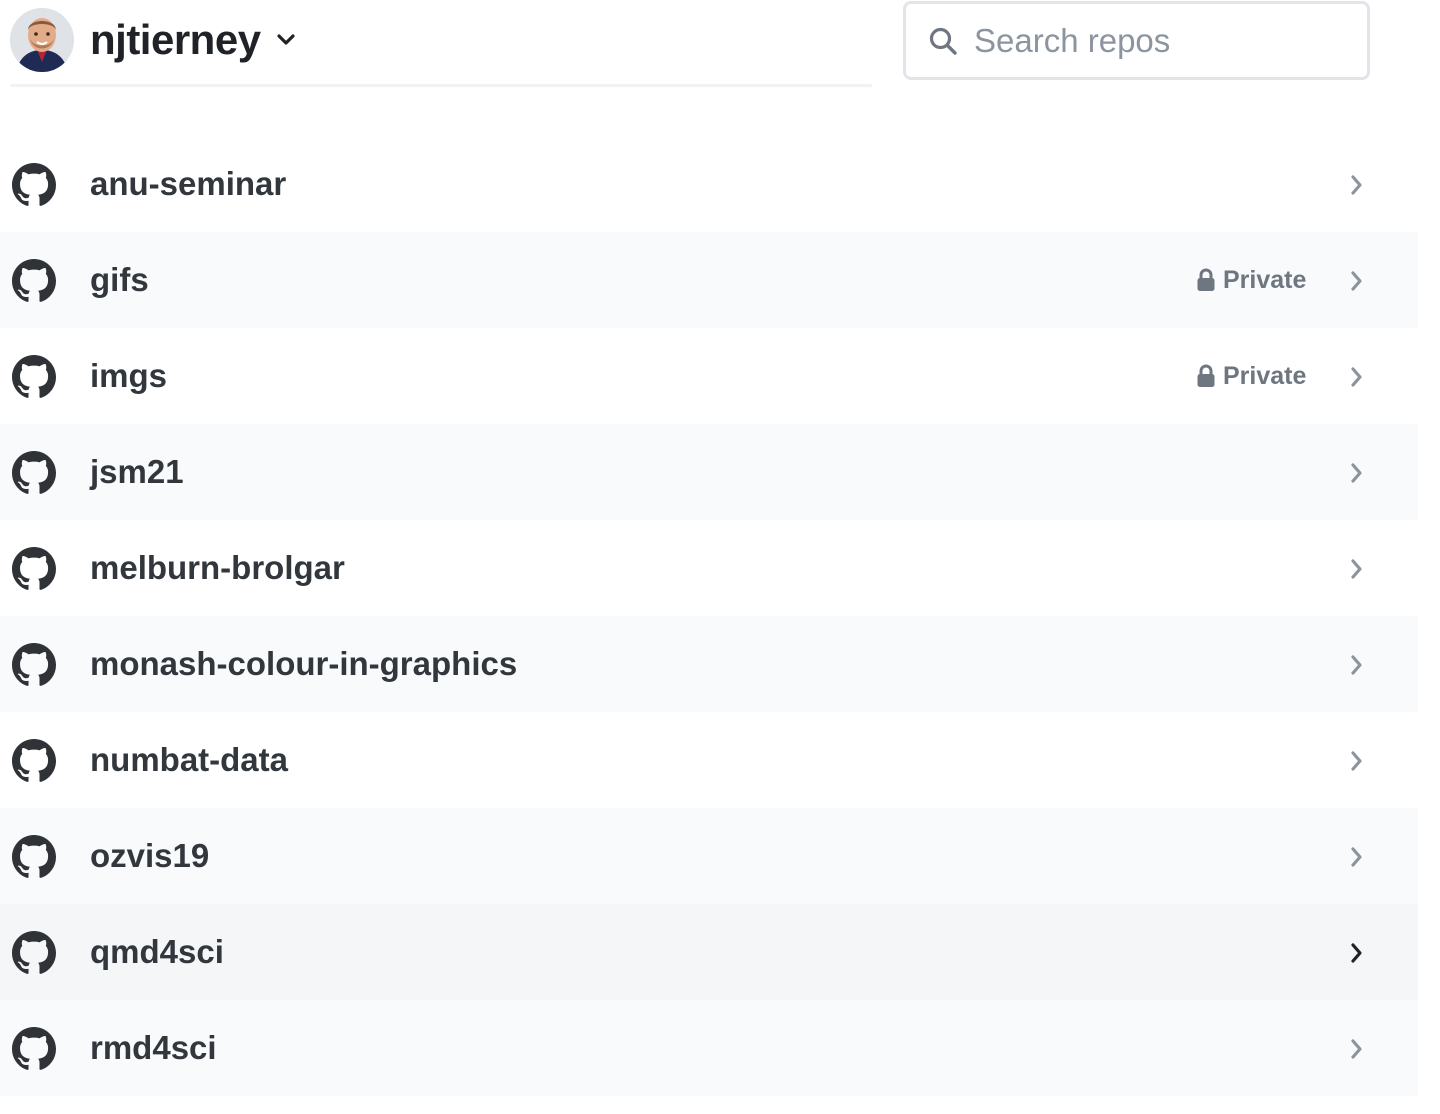  What do you see at coordinates (943, 41) in the screenshot?
I see `search-icon` at bounding box center [943, 41].